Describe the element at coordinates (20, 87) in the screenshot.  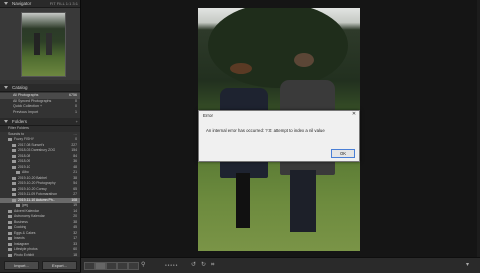
I see `catalog-title: Catalog` at that location.